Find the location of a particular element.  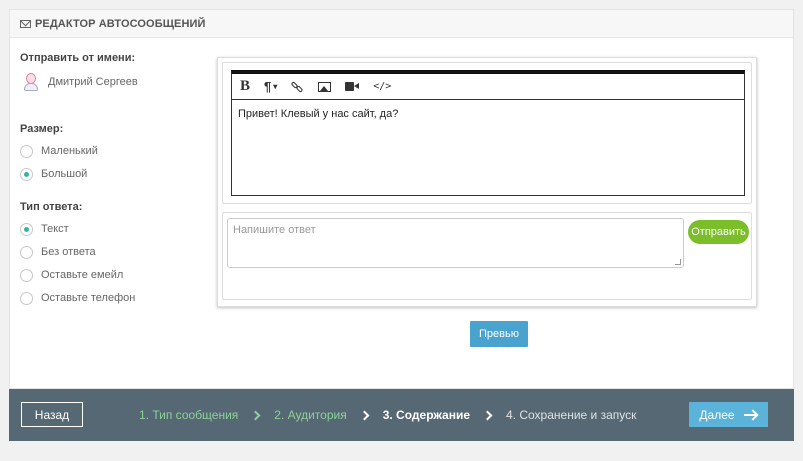

reply-option-phone: Оставьте телефон is located at coordinates (115, 298).